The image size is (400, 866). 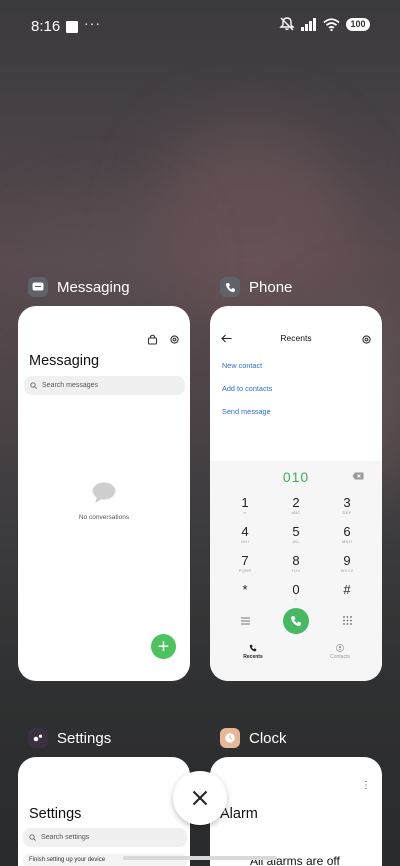 What do you see at coordinates (100, 260) in the screenshot?
I see `wallpaper-blob` at bounding box center [100, 260].